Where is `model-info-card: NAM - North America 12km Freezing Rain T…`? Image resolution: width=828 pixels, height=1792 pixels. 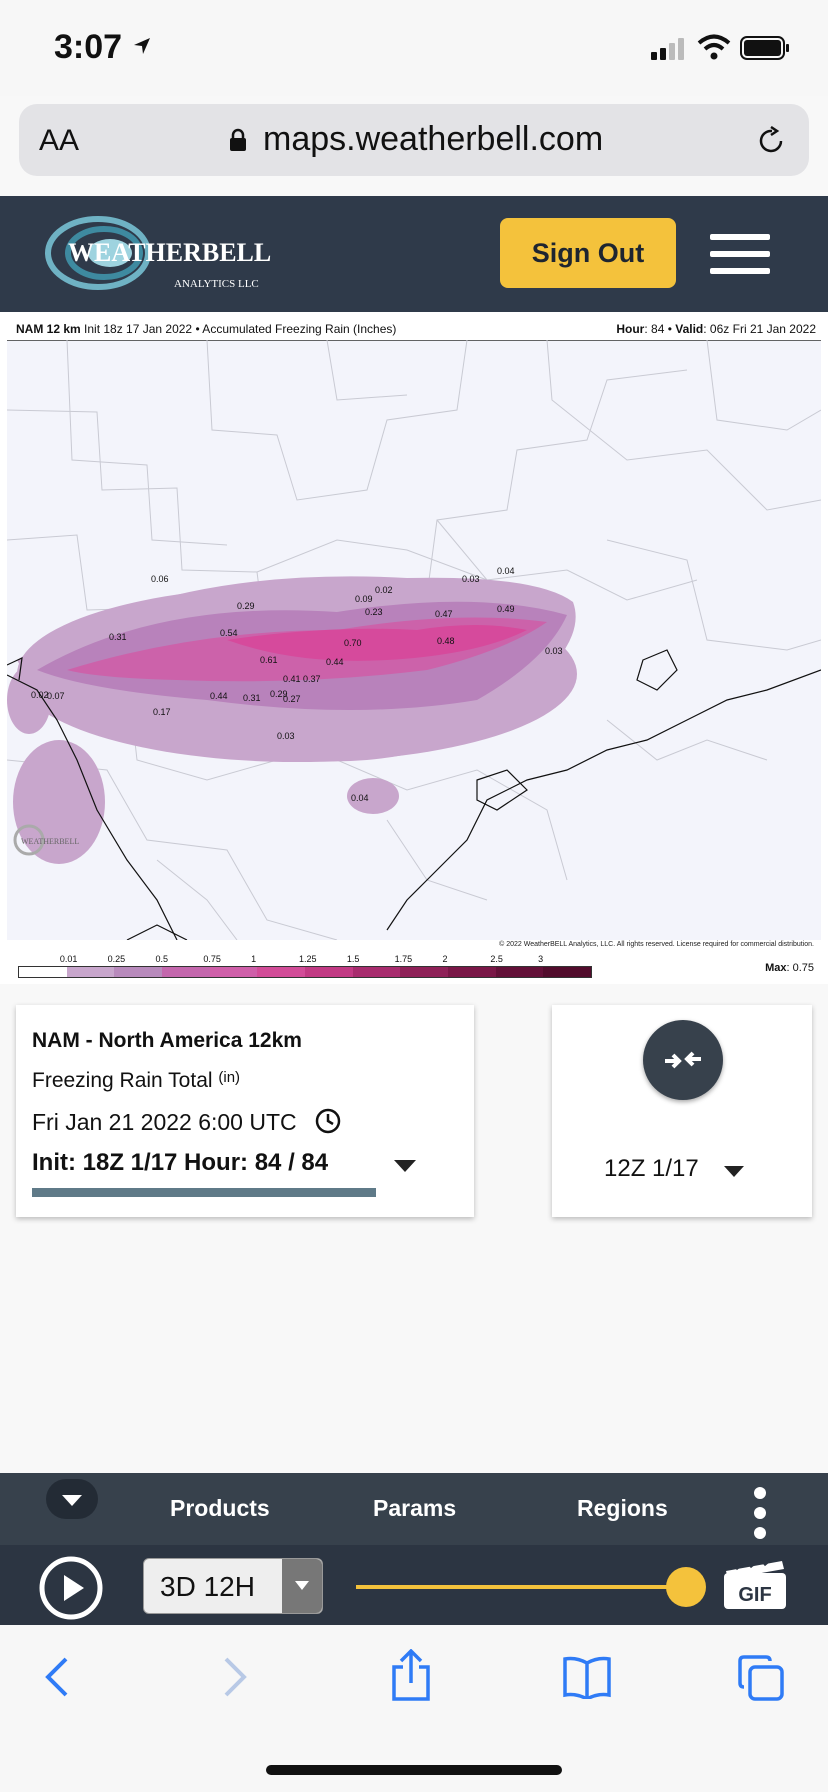
model-info-card: NAM - North America 12km Freezing Rain T… is located at coordinates (245, 1111).